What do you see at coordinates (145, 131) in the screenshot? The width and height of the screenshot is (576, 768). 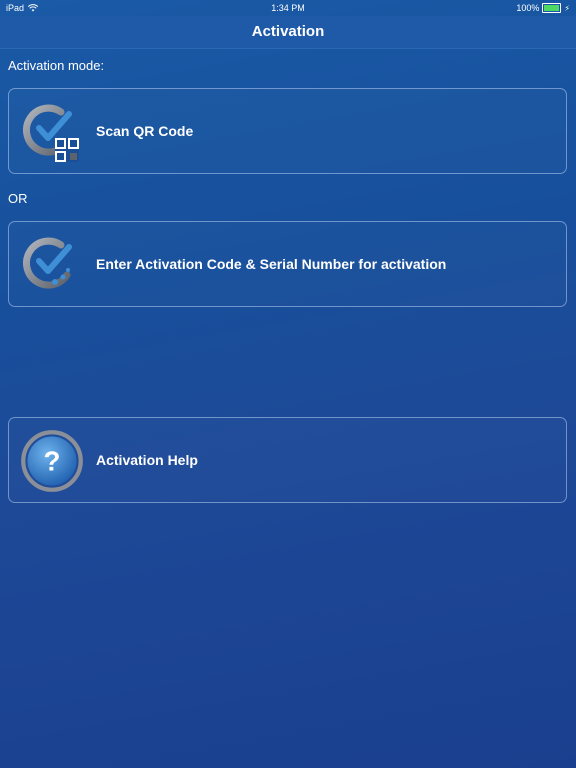 I see `scan-qr-code-label: Scan QR Code` at bounding box center [145, 131].